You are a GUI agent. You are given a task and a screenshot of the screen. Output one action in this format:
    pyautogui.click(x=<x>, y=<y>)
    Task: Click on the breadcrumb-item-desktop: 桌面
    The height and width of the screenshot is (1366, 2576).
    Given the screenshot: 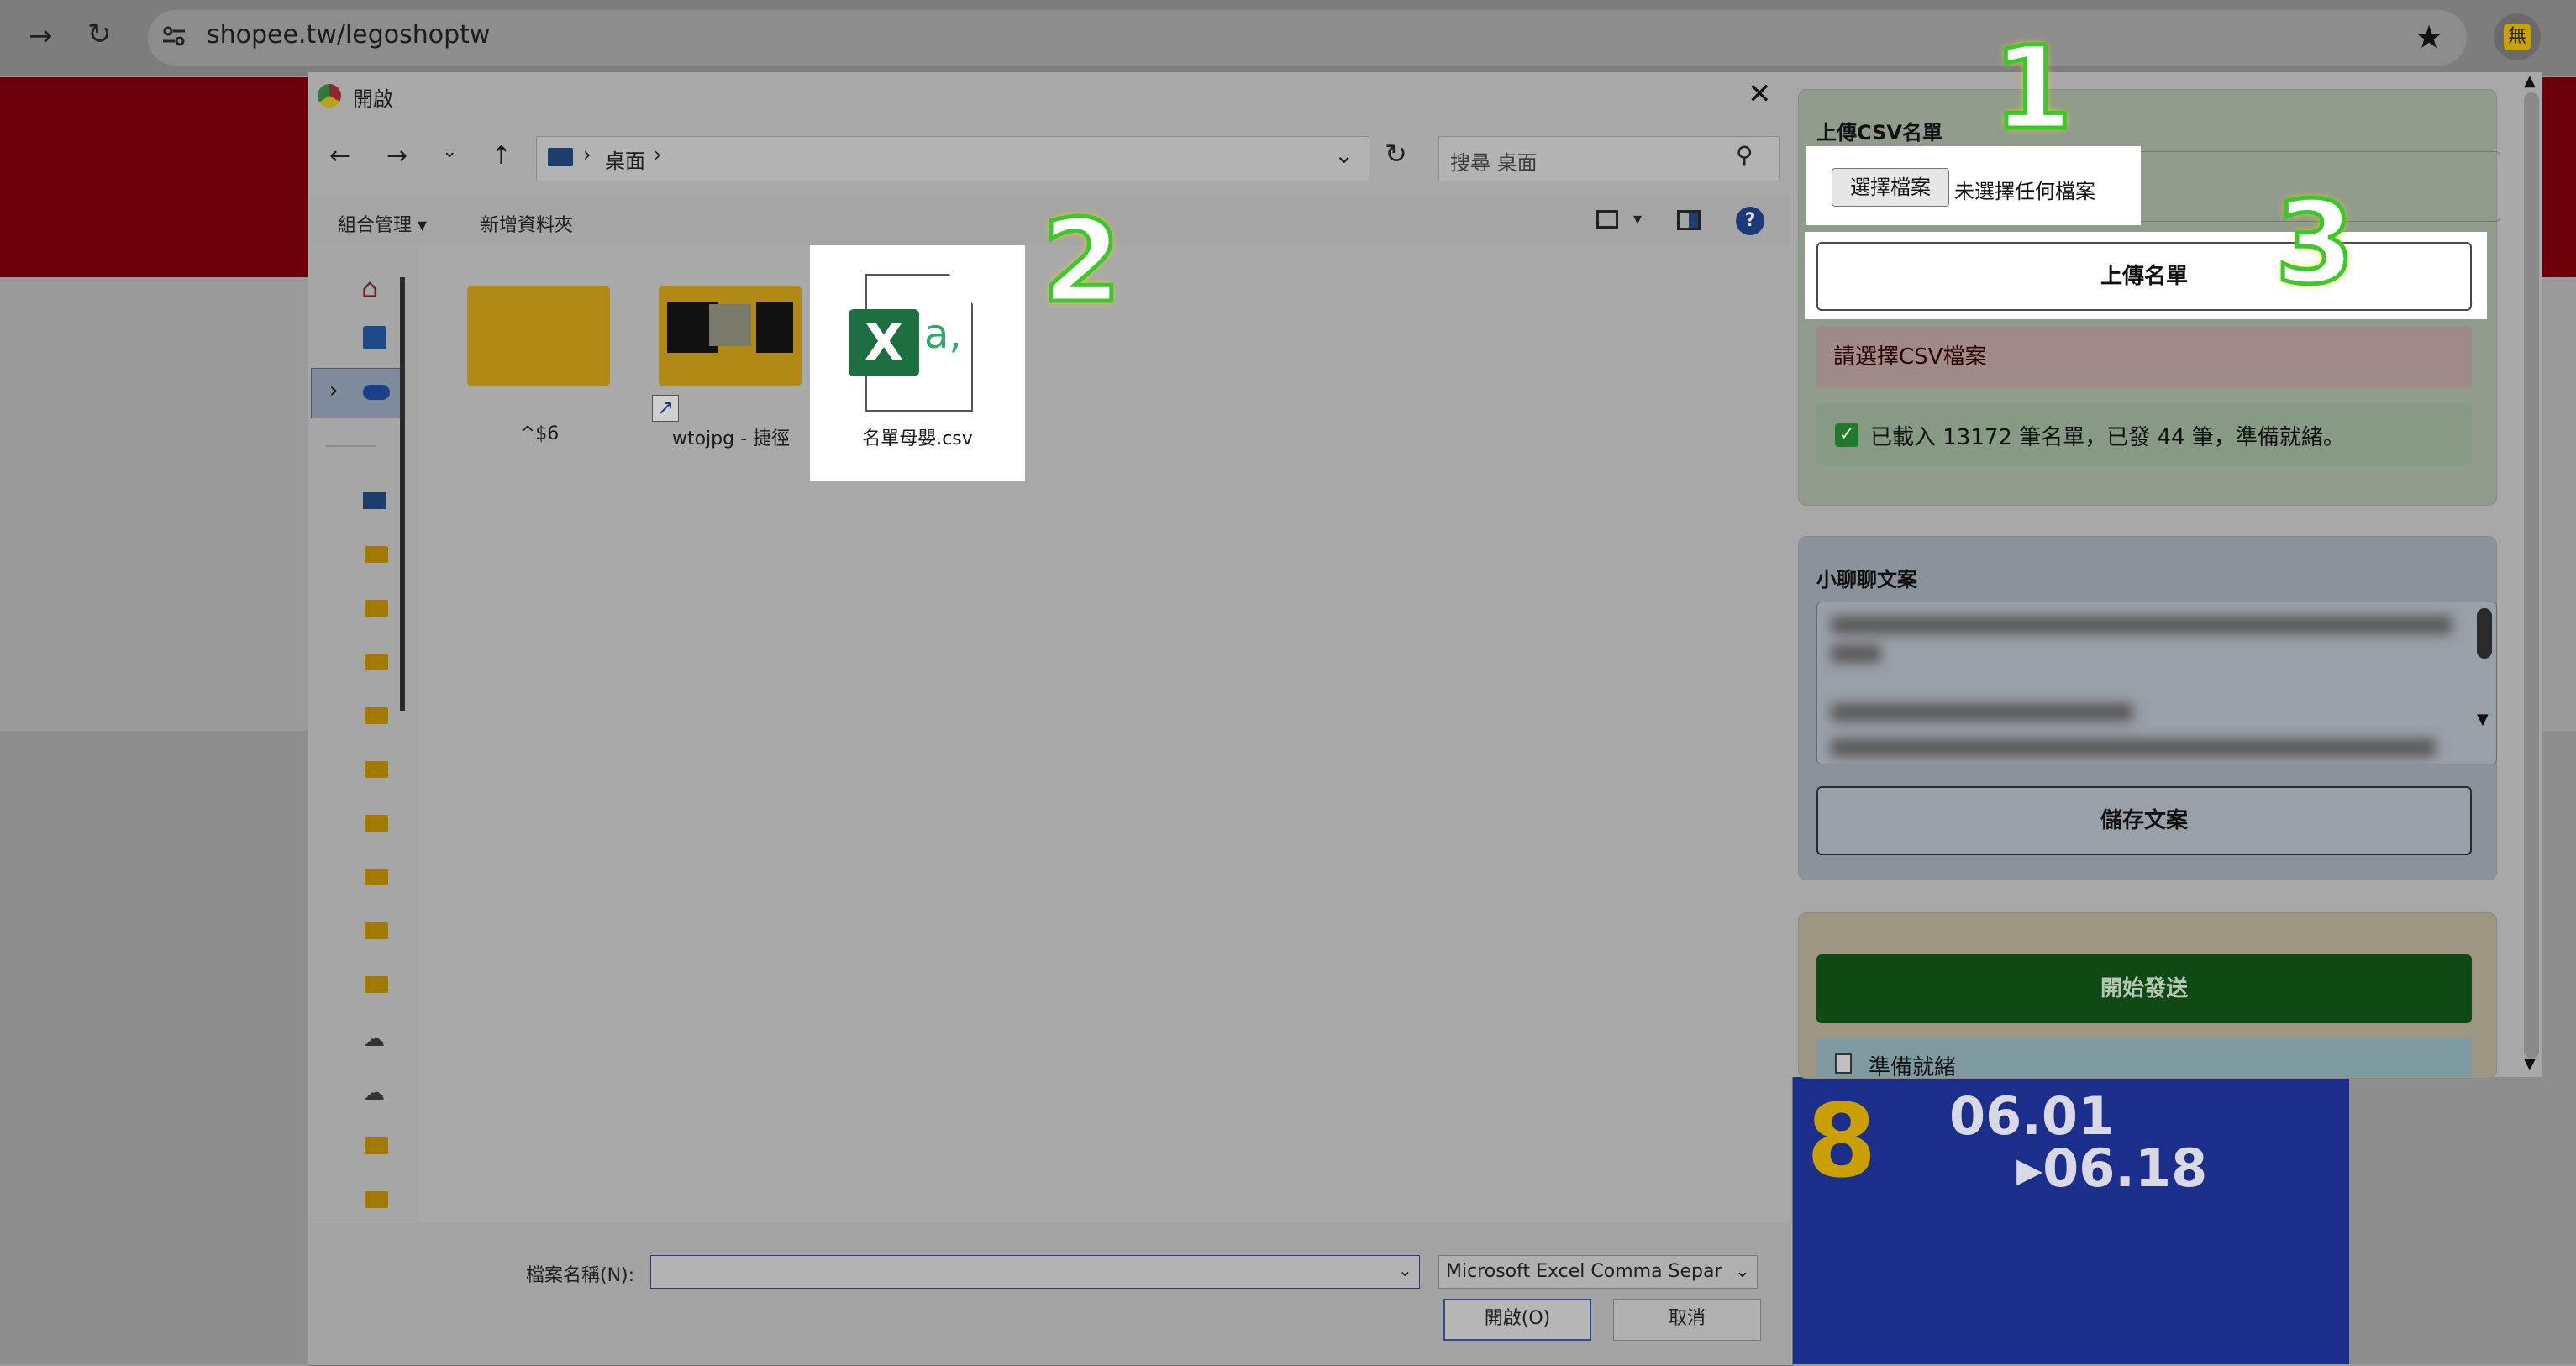 What is the action you would take?
    pyautogui.click(x=625, y=159)
    